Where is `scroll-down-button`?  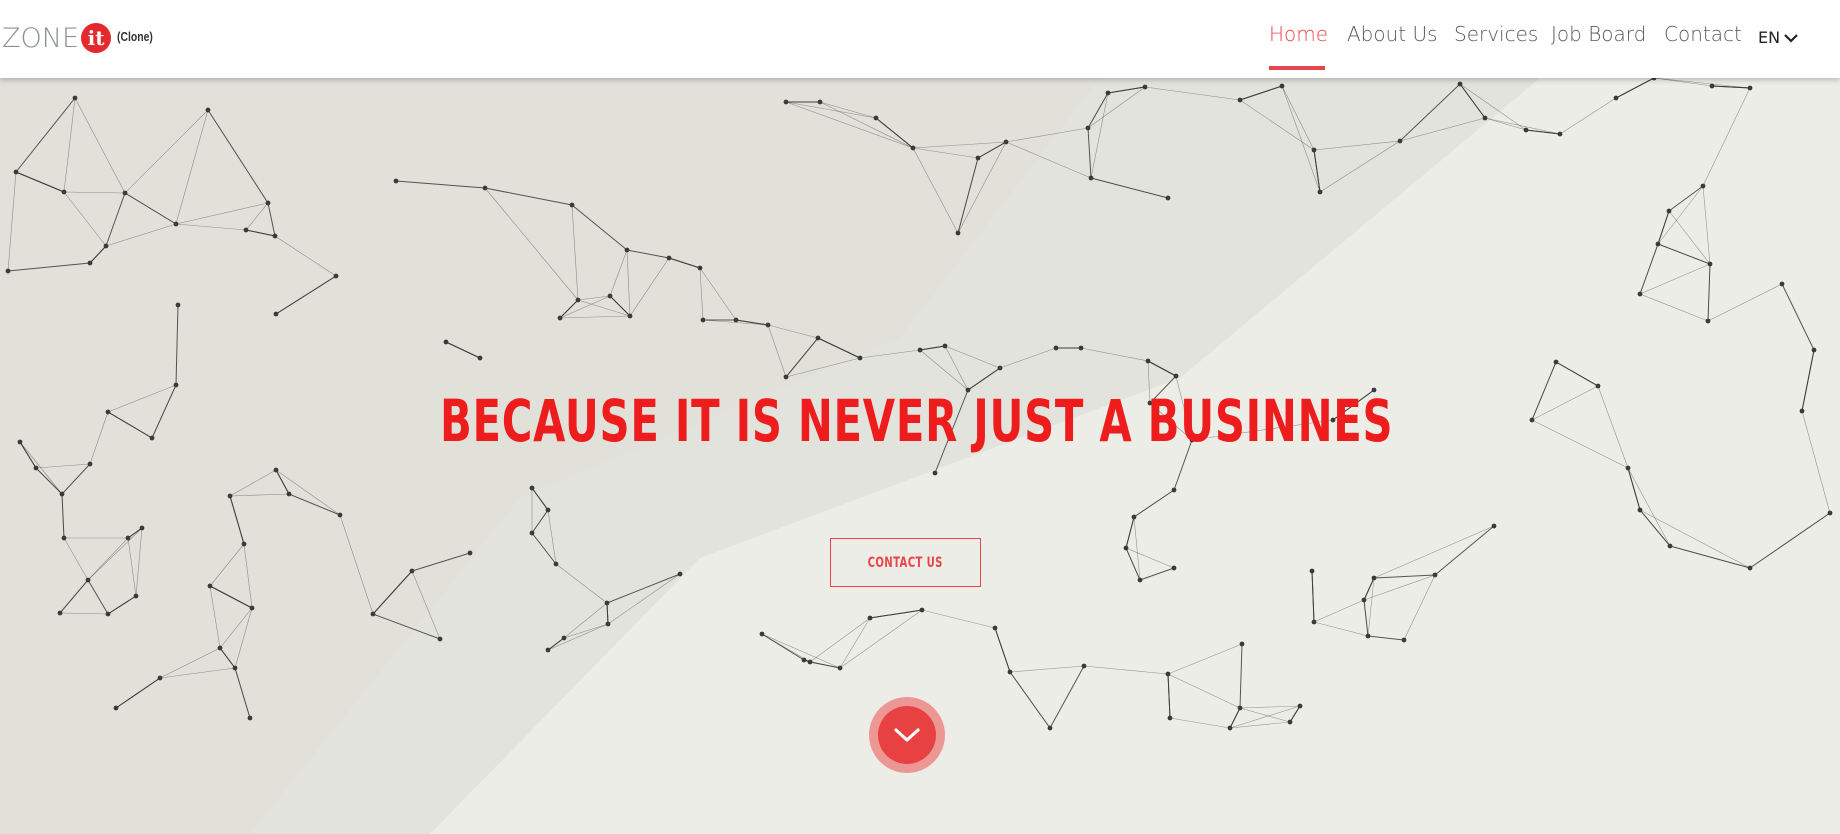
scroll-down-button is located at coordinates (907, 735).